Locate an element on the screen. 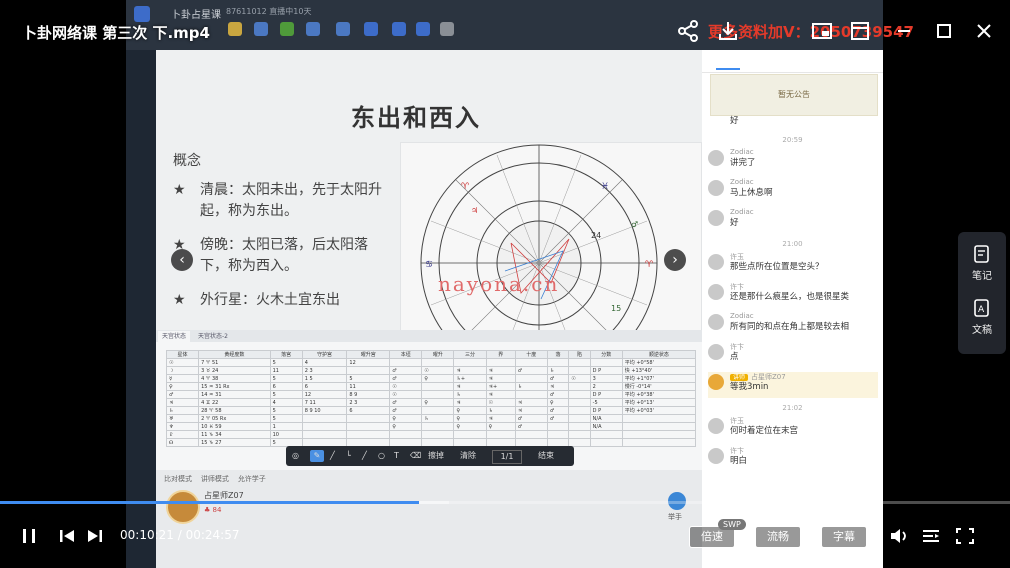 This screenshot has height=568, width=1010. corner-icon: └ is located at coordinates (348, 456).